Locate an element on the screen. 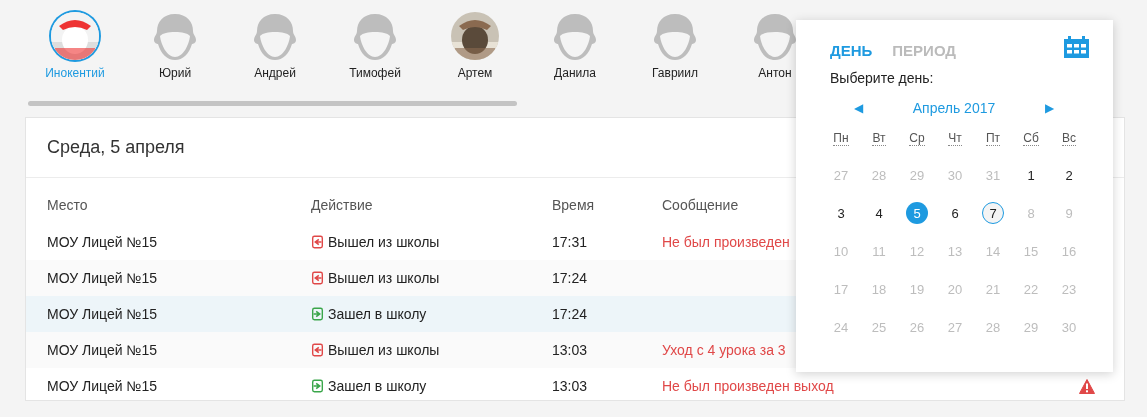 The width and height of the screenshot is (1147, 417). table-cell-text: 17:31 is located at coordinates (570, 242).